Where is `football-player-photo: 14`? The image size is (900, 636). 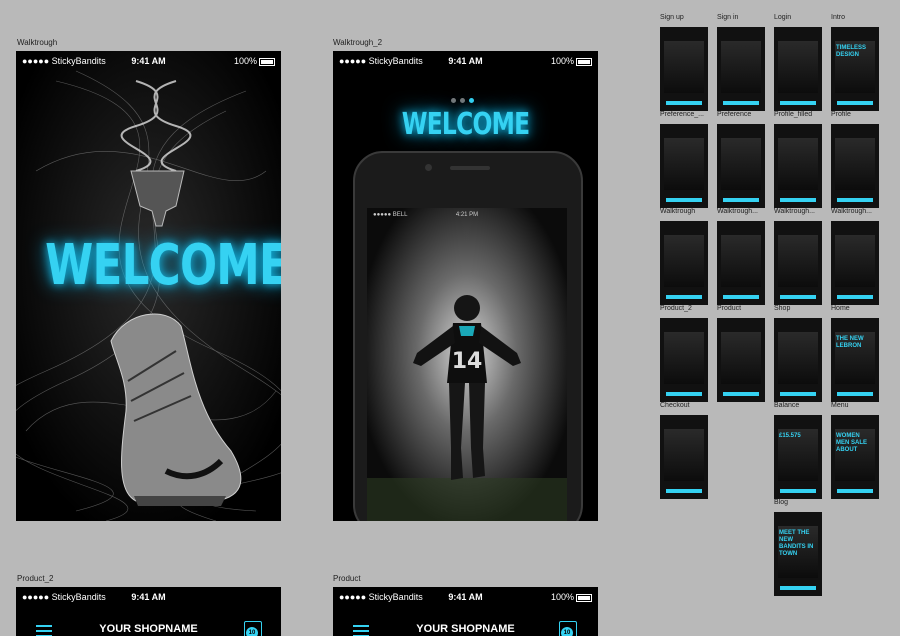 football-player-photo: 14 is located at coordinates (467, 364).